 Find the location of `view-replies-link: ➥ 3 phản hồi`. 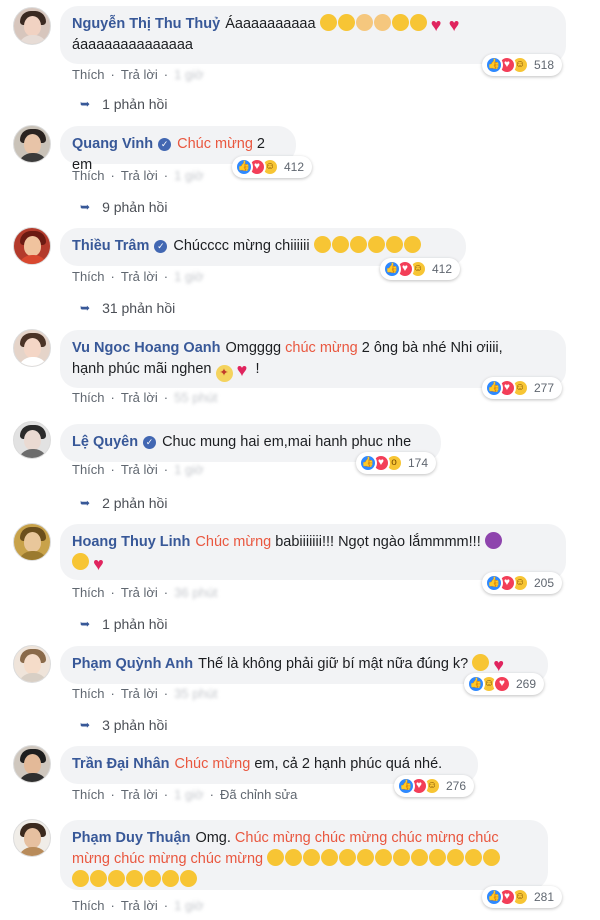

view-replies-link: ➥ 3 phản hồi is located at coordinates (123, 725).